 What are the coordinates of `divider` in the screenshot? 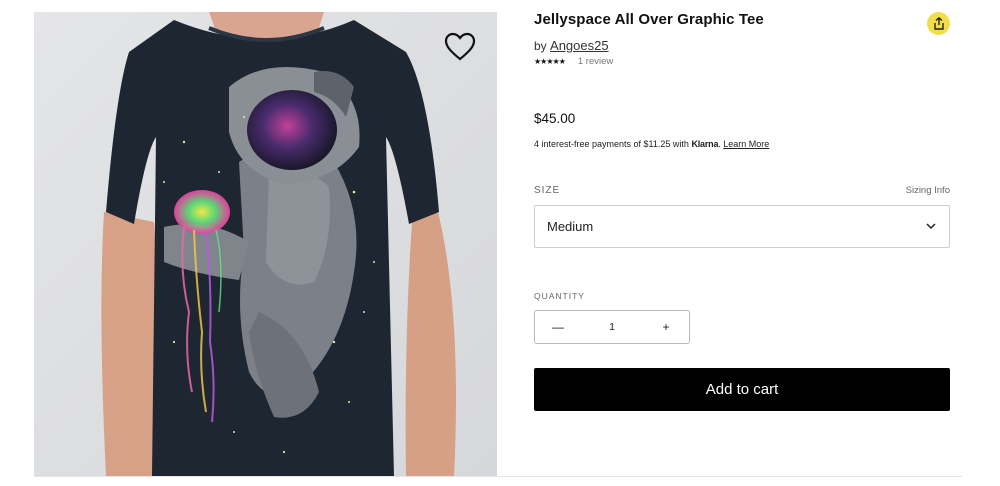 It's located at (498, 476).